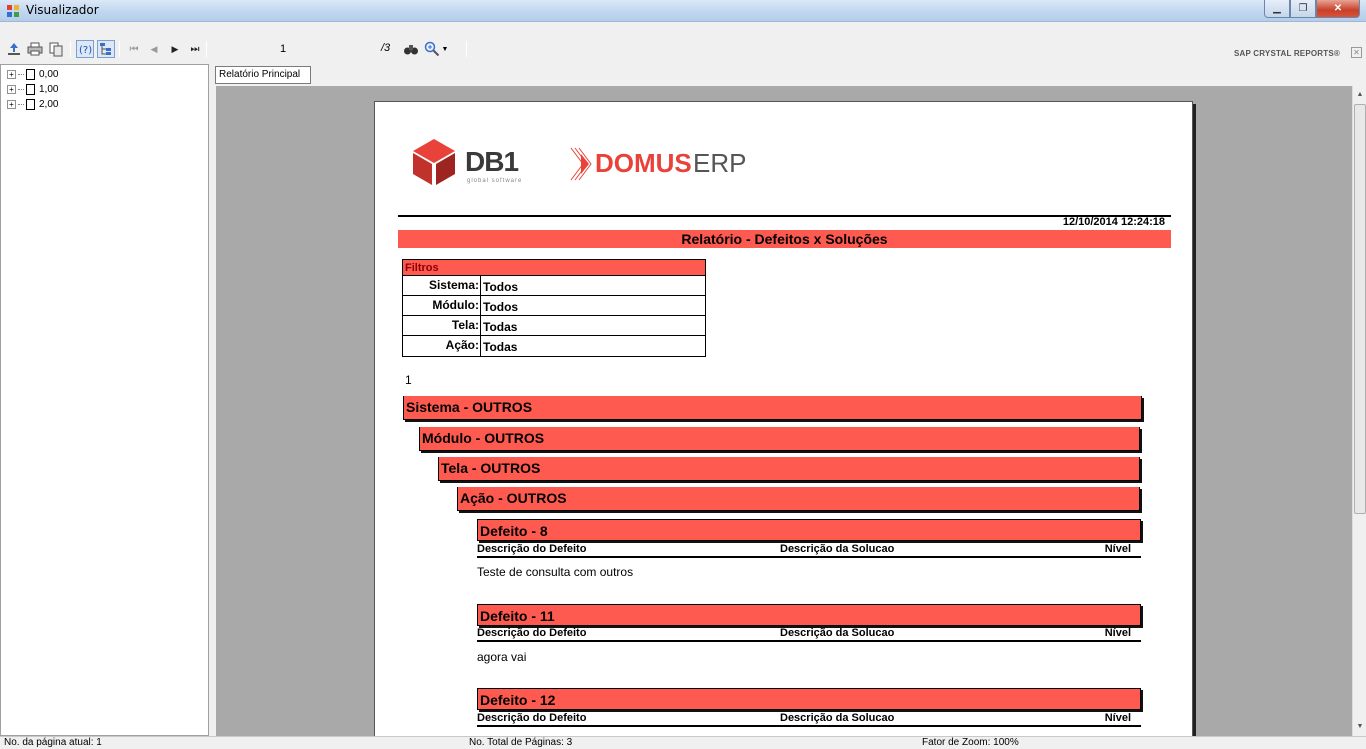 The image size is (1366, 749). I want to click on tree-item-label: 2,00, so click(49, 104).